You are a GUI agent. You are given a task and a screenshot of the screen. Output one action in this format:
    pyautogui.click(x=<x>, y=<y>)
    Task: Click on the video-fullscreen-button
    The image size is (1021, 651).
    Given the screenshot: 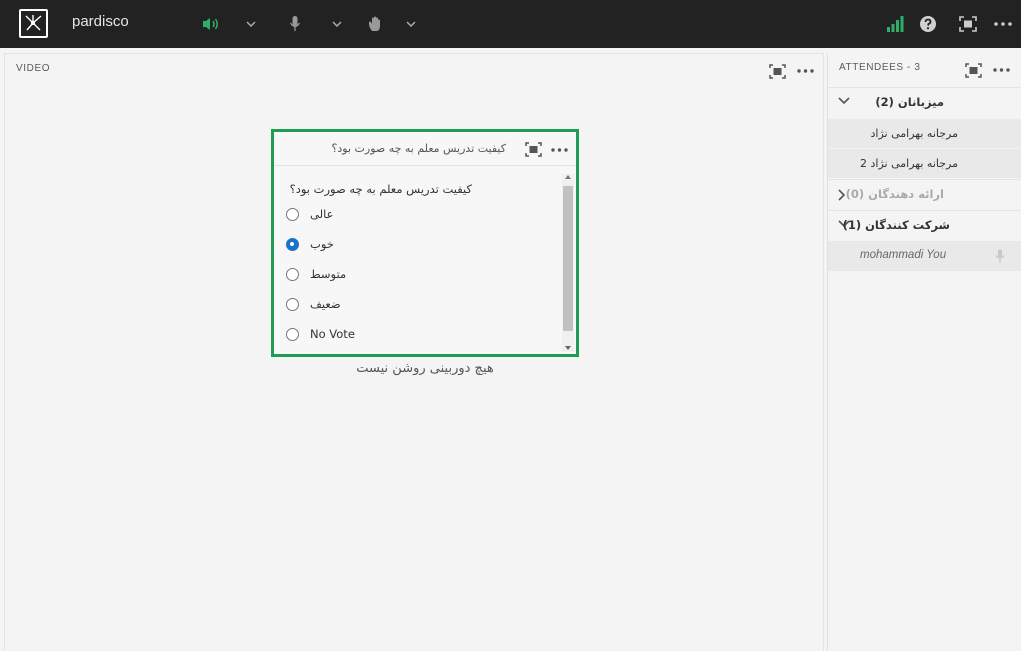 What is the action you would take?
    pyautogui.click(x=777, y=71)
    